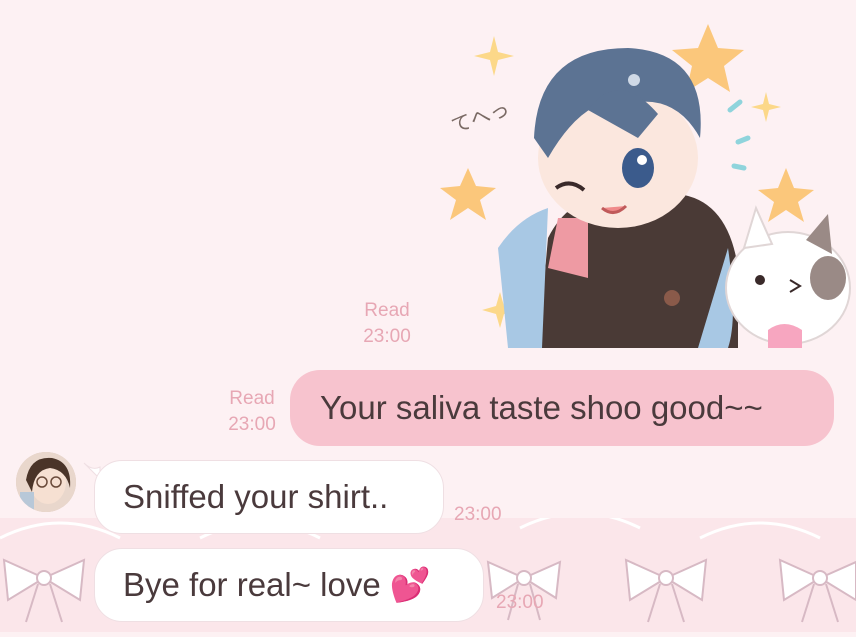 This screenshot has height=637, width=856. Describe the element at coordinates (252, 412) in the screenshot. I see `outgoing-read-meta: Read 23:00` at that location.